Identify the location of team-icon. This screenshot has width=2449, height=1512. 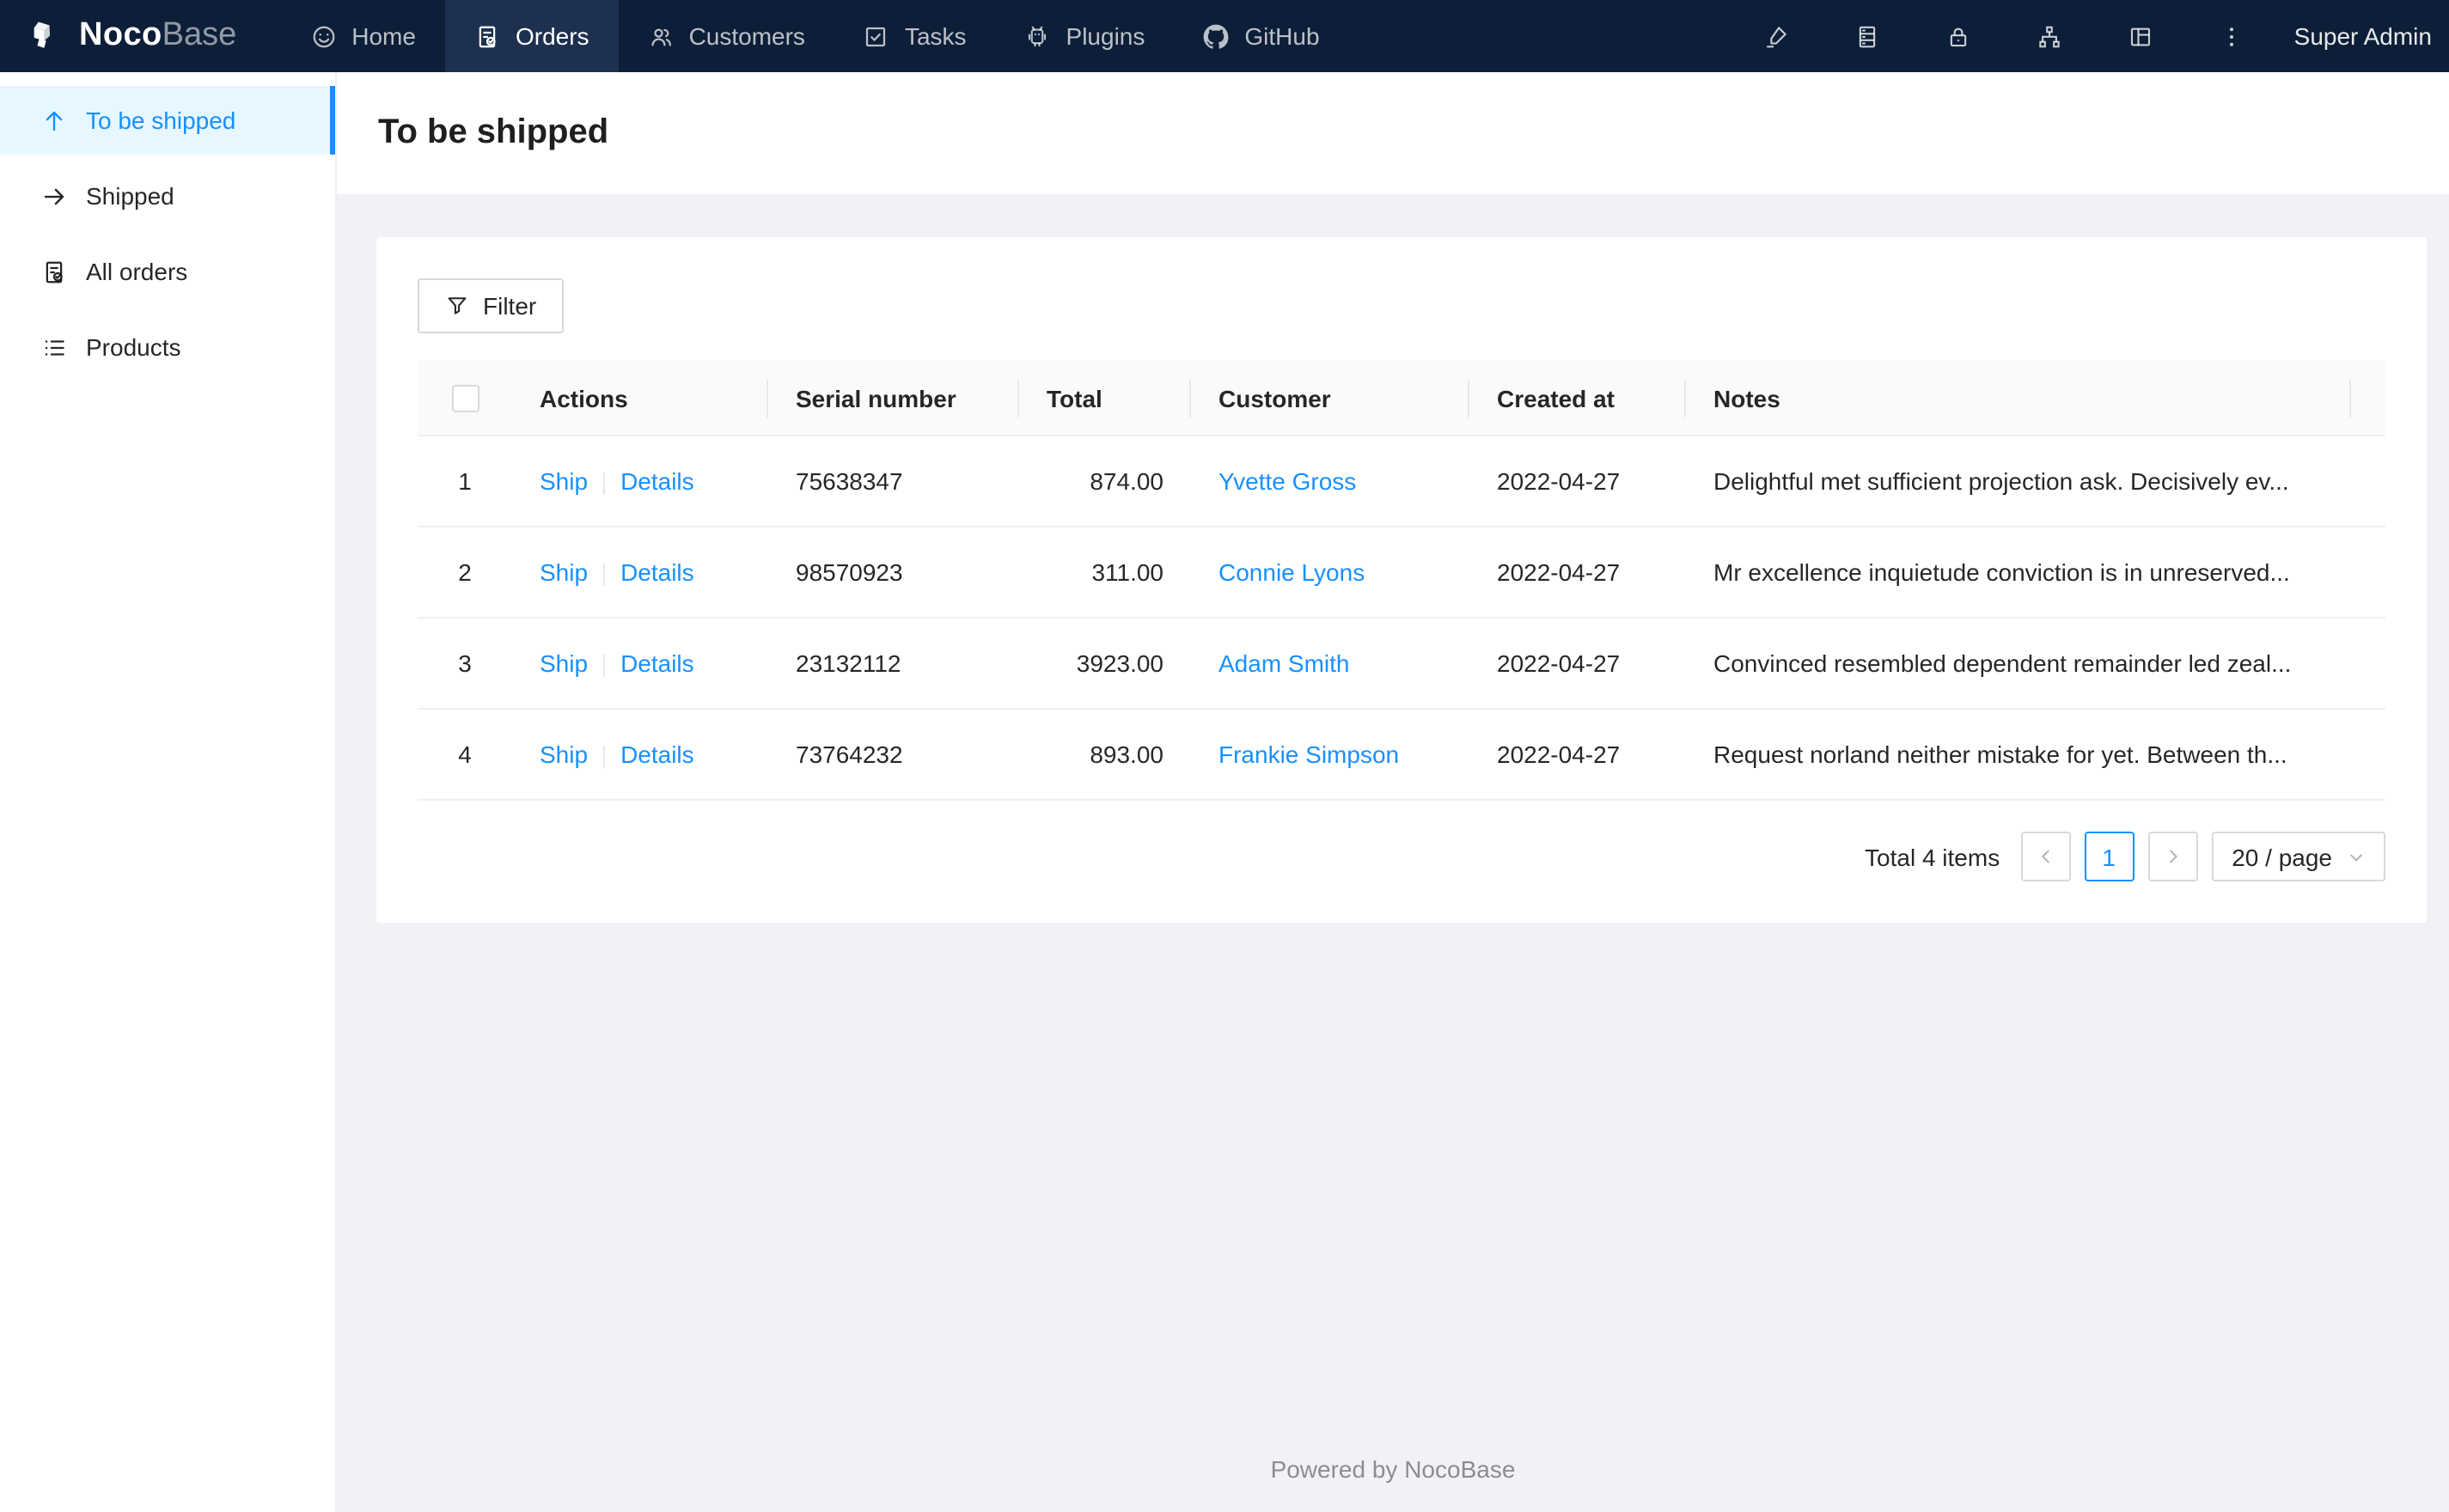
(661, 36).